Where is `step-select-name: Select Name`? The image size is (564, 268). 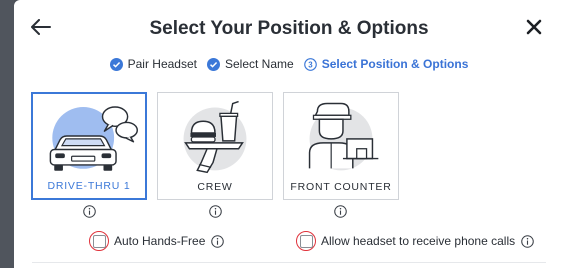 step-select-name: Select Name is located at coordinates (250, 64).